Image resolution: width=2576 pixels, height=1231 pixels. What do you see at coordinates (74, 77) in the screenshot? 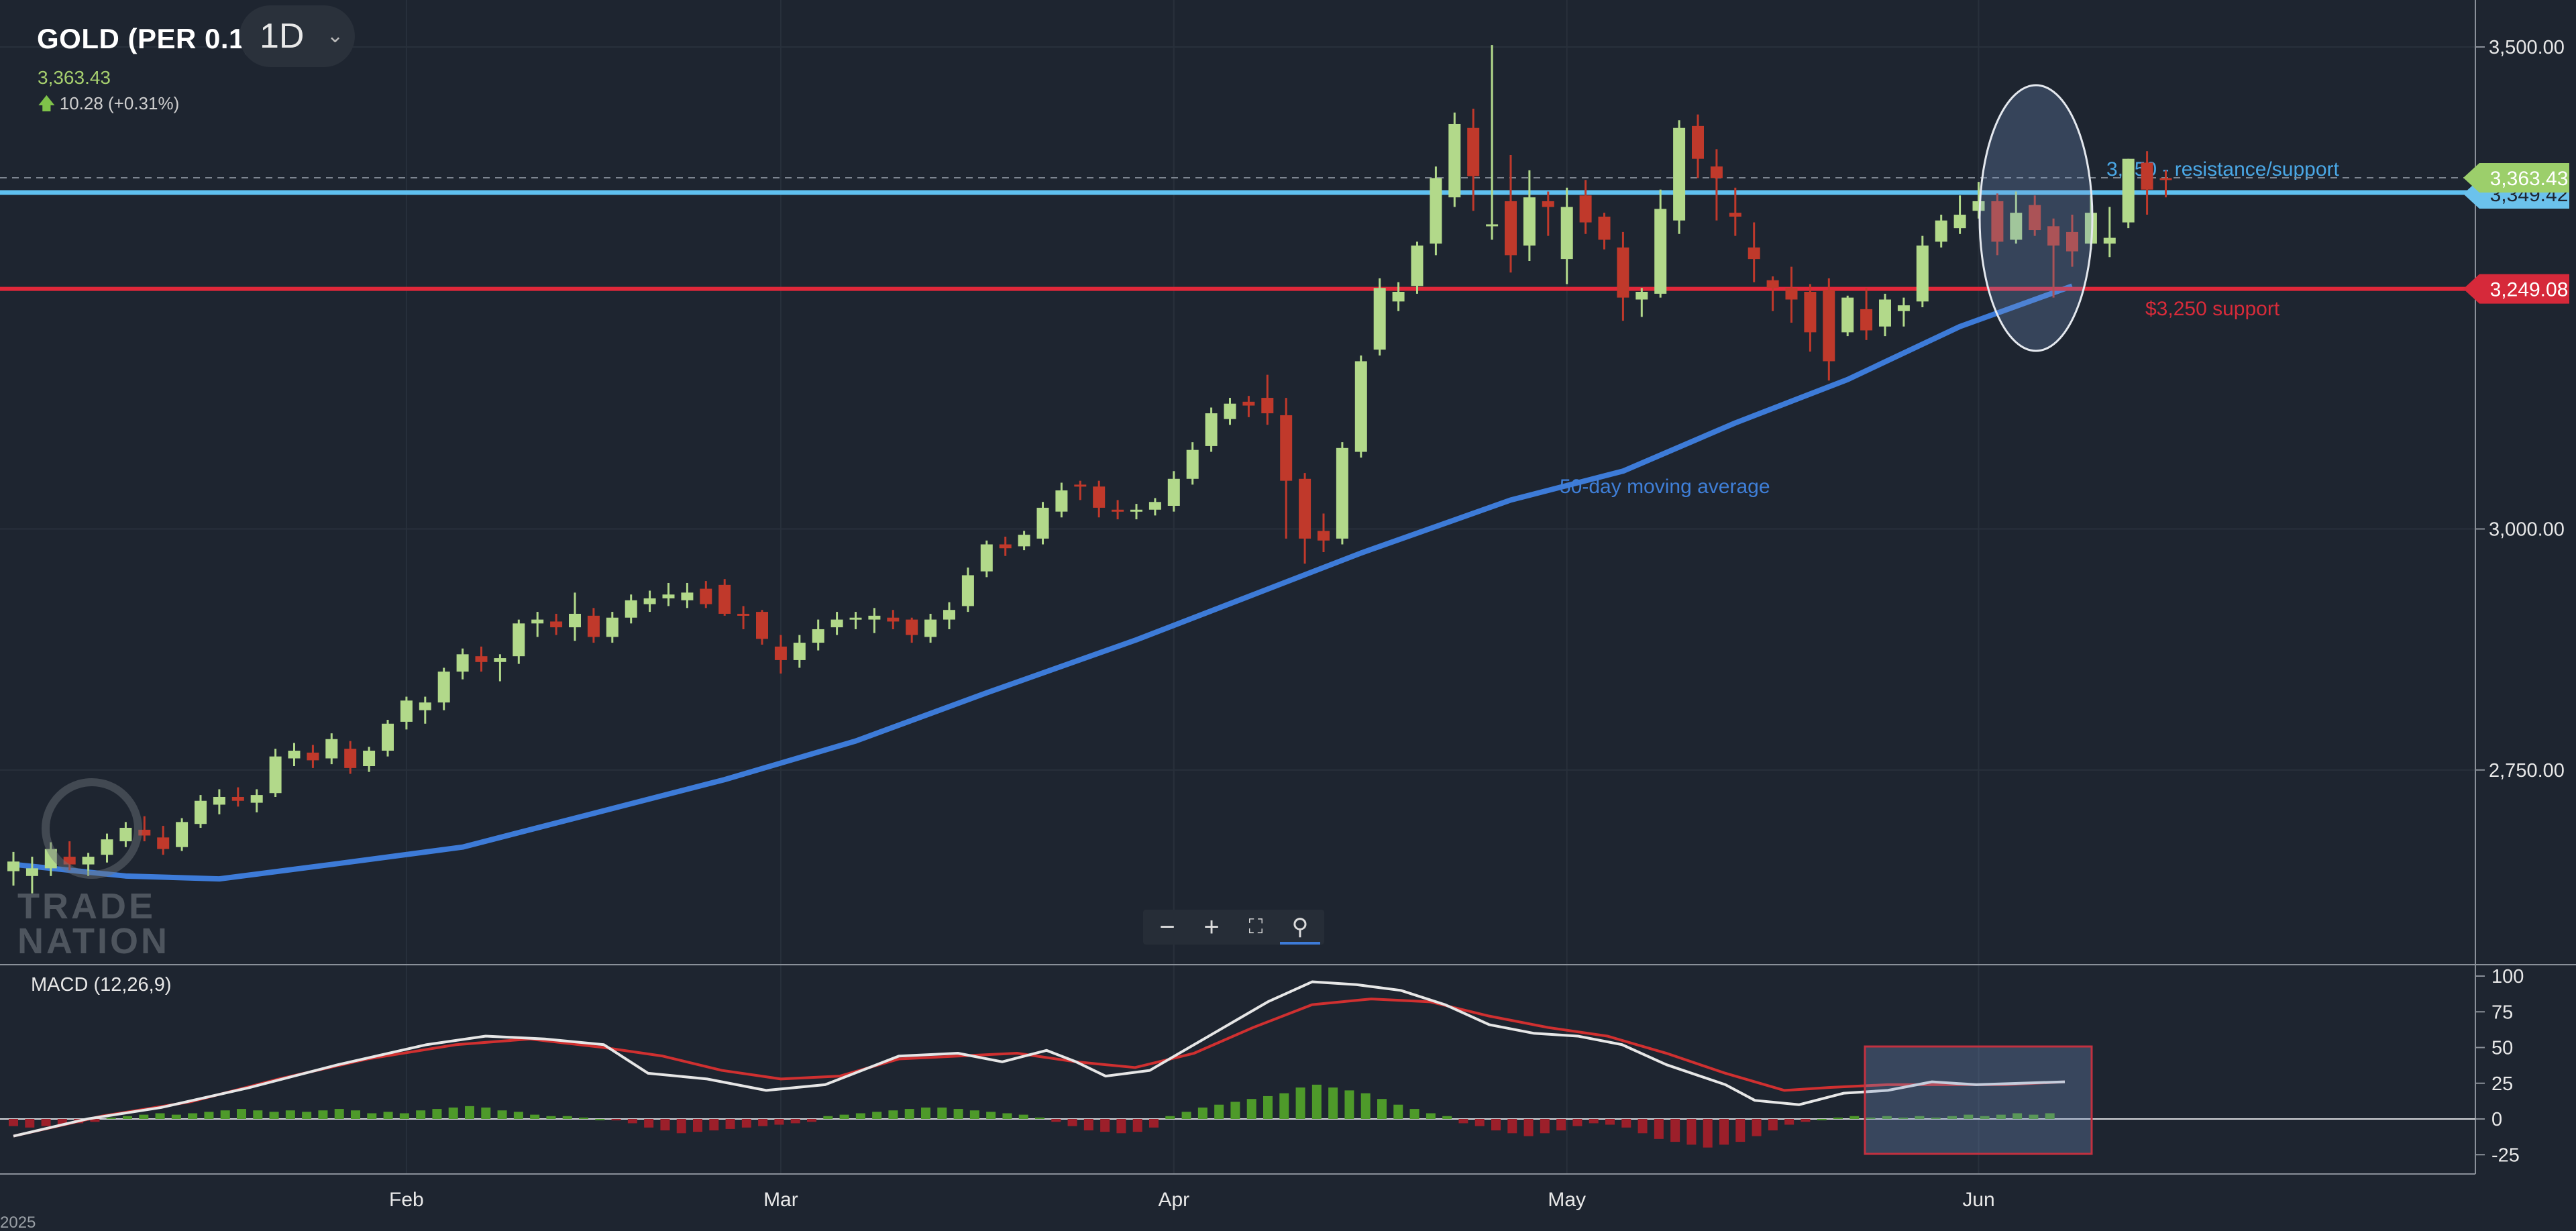
I see `current-price: 3,363.43` at bounding box center [74, 77].